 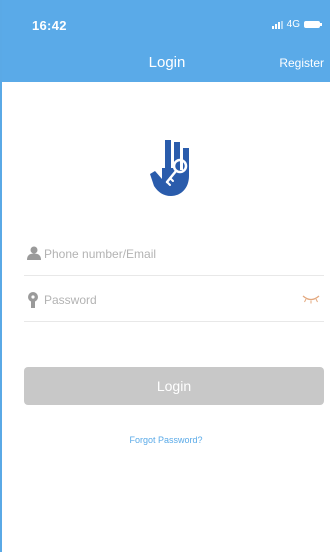 I want to click on status-indicators: 4G, so click(x=296, y=24).